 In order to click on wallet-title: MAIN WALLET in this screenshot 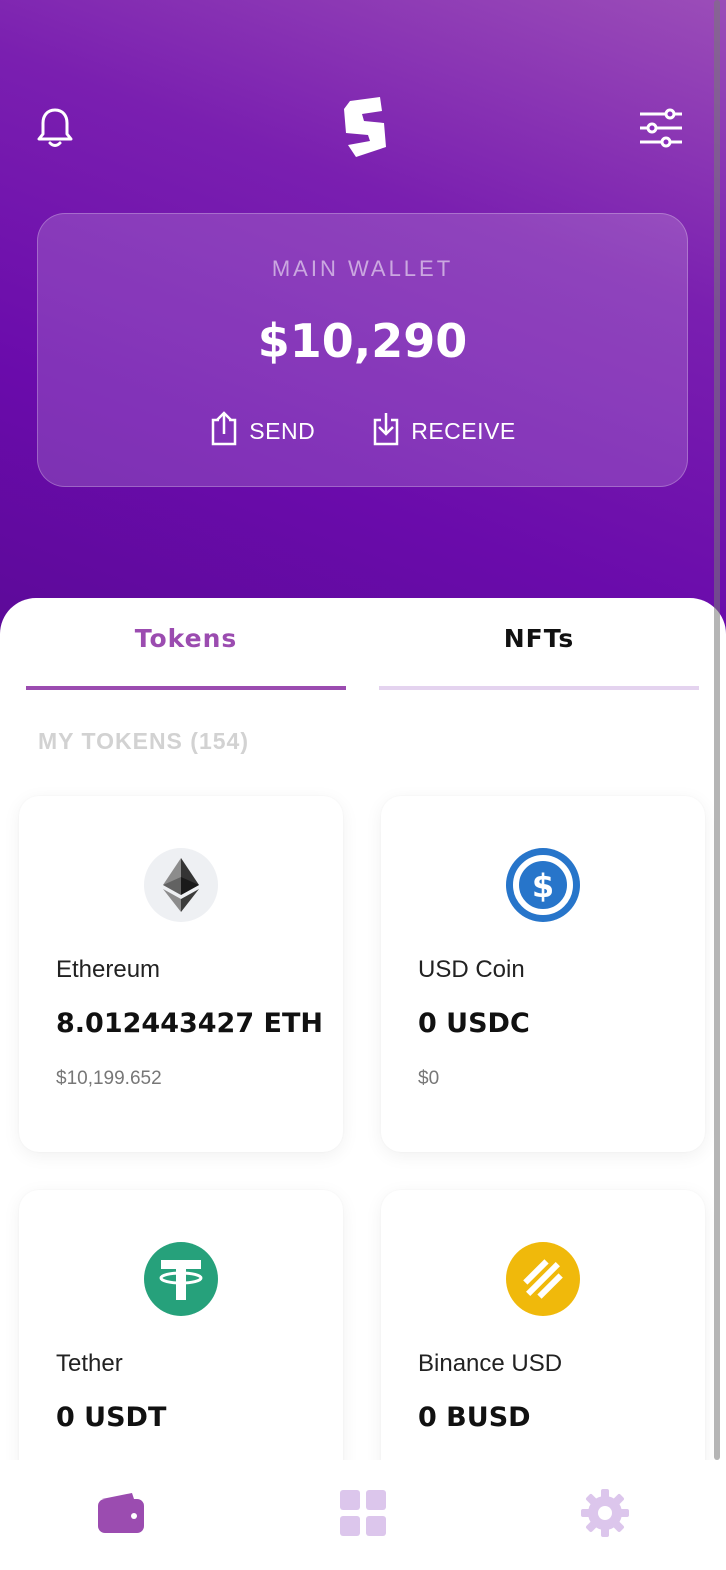, I will do `click(362, 268)`.